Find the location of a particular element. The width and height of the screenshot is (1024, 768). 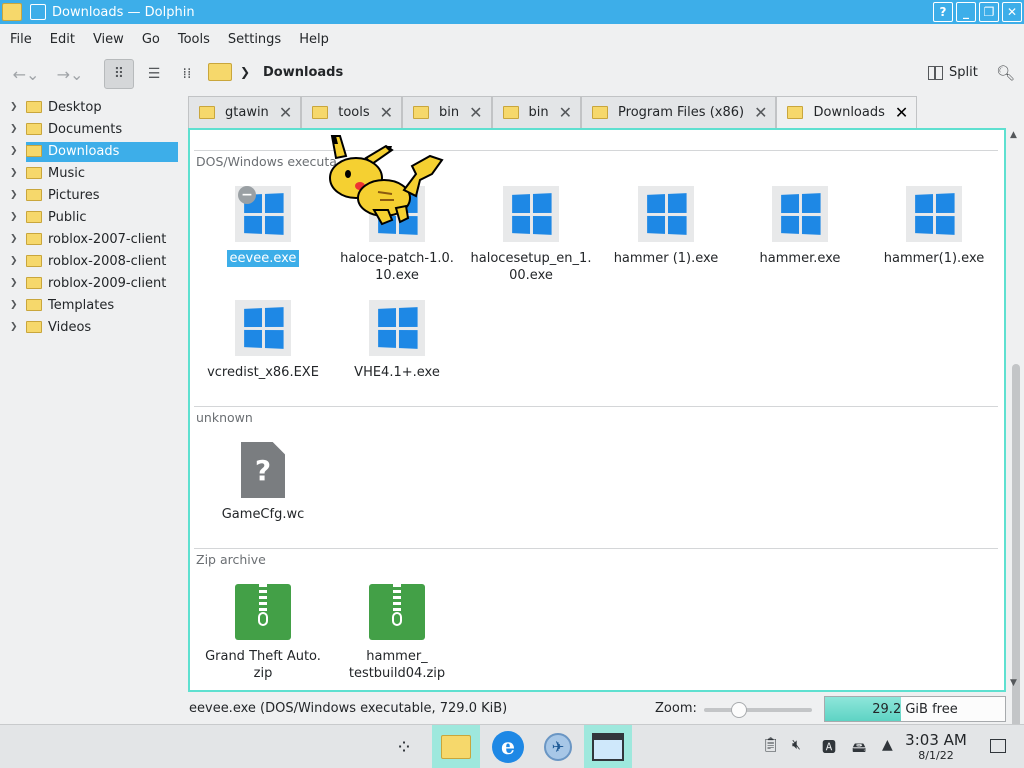

place-videos: ❯ Videos is located at coordinates (92, 327).